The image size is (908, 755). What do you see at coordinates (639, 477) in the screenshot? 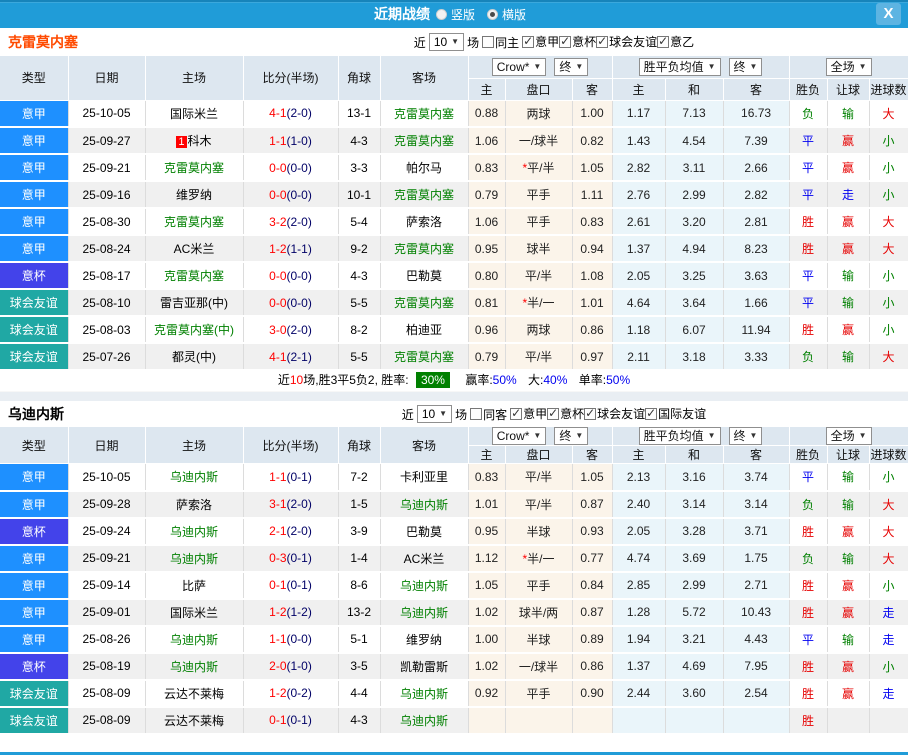
I see `cell-avg-win: 2.13` at bounding box center [639, 477].